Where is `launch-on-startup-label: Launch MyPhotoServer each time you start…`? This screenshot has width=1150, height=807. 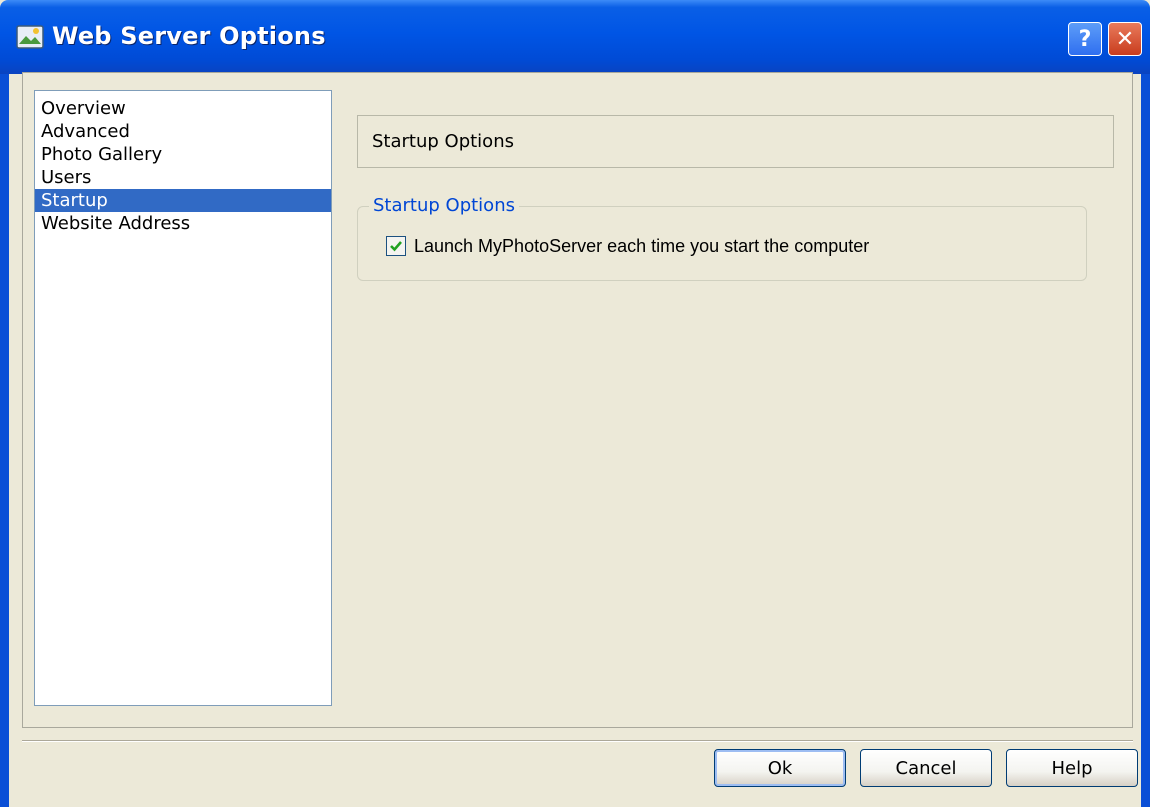
launch-on-startup-label: Launch MyPhotoServer each time you start… is located at coordinates (641, 246).